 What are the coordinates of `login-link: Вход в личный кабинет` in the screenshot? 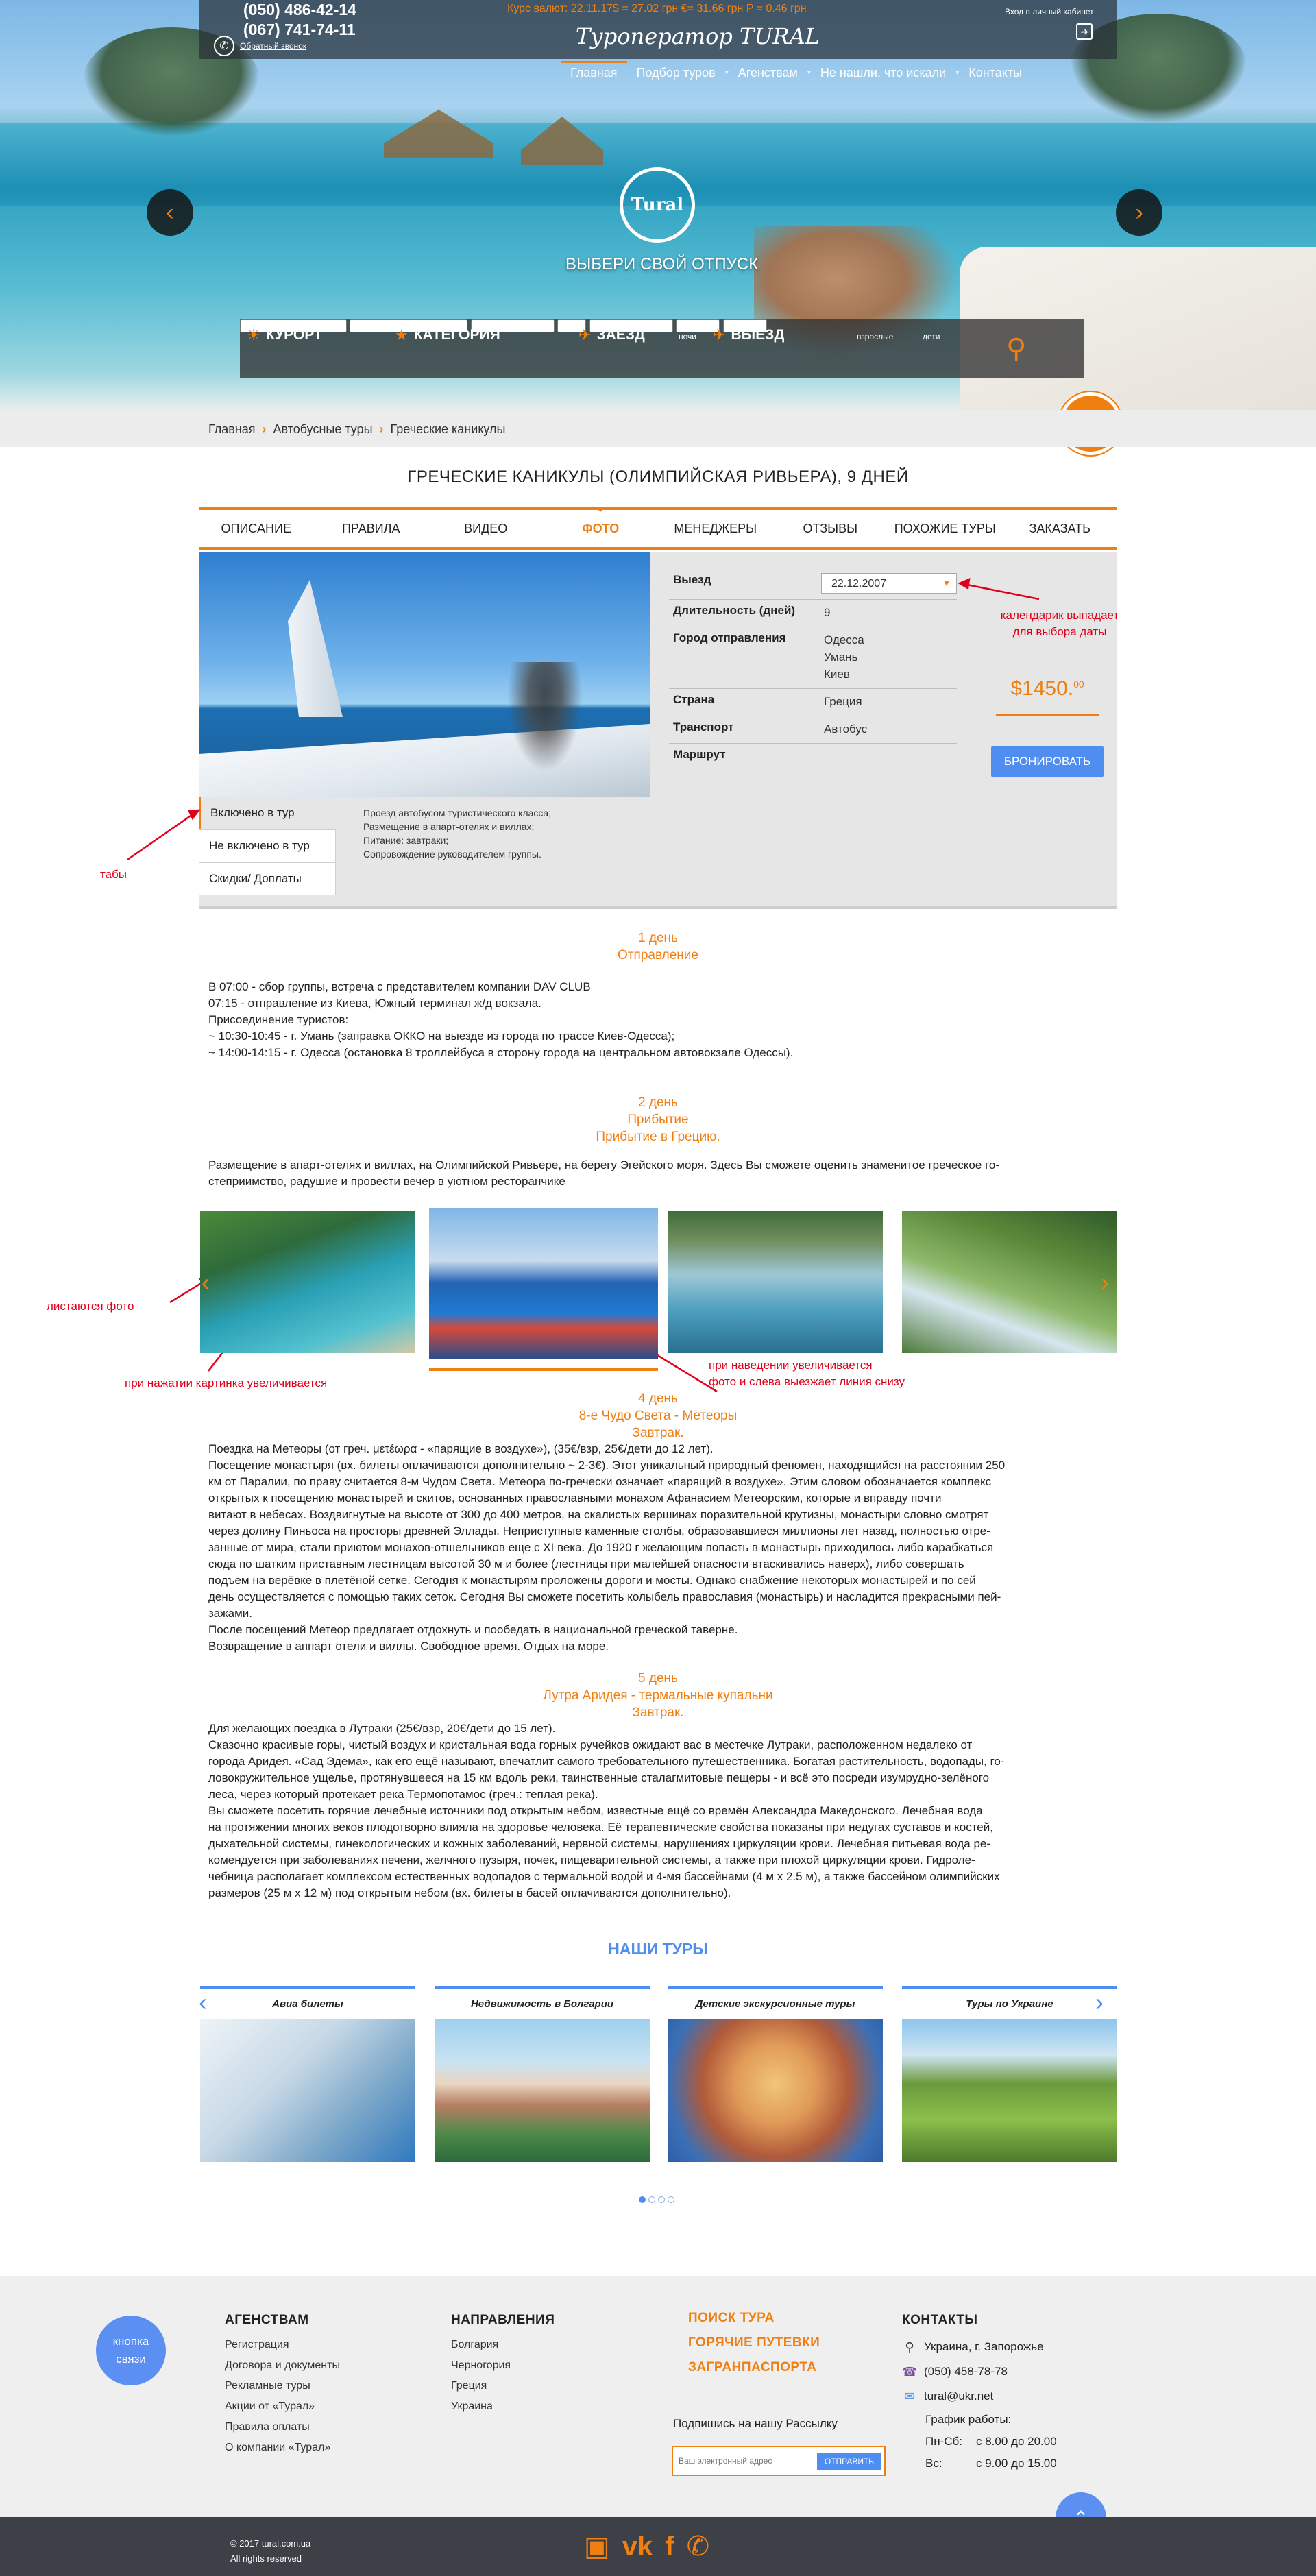 It's located at (1049, 11).